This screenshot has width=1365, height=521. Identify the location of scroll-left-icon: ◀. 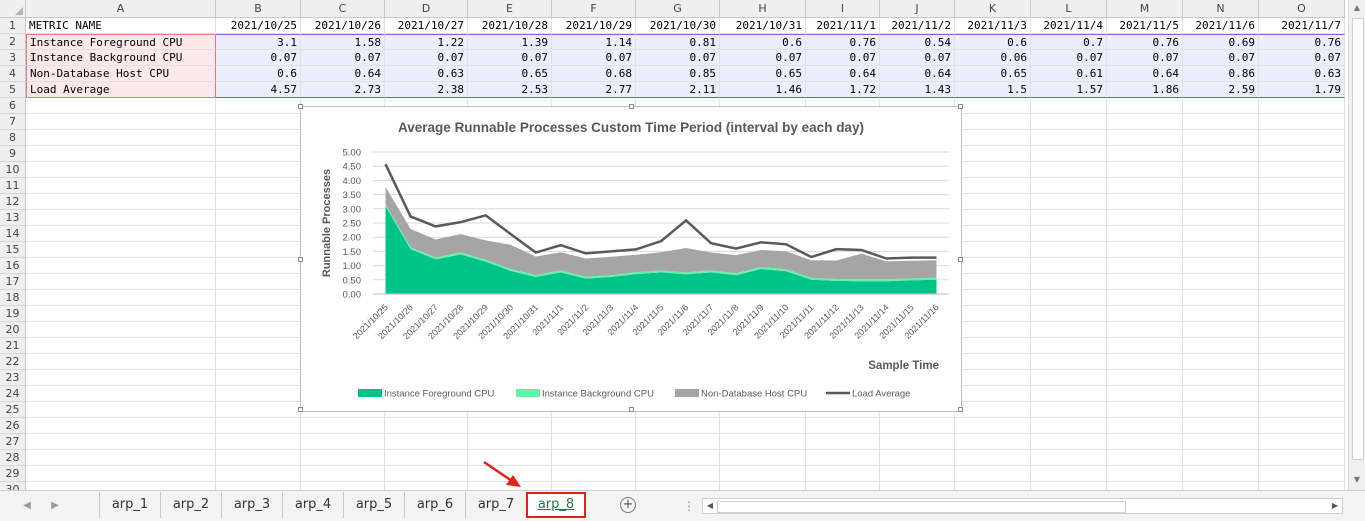
(710, 506).